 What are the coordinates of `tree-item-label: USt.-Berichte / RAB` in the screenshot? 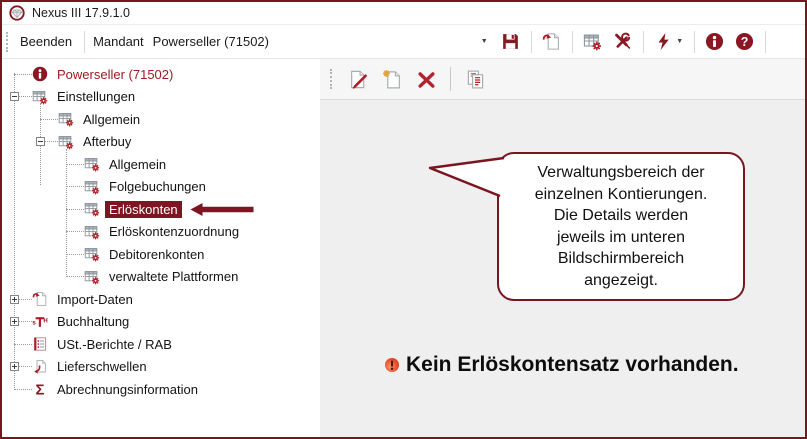 It's located at (114, 344).